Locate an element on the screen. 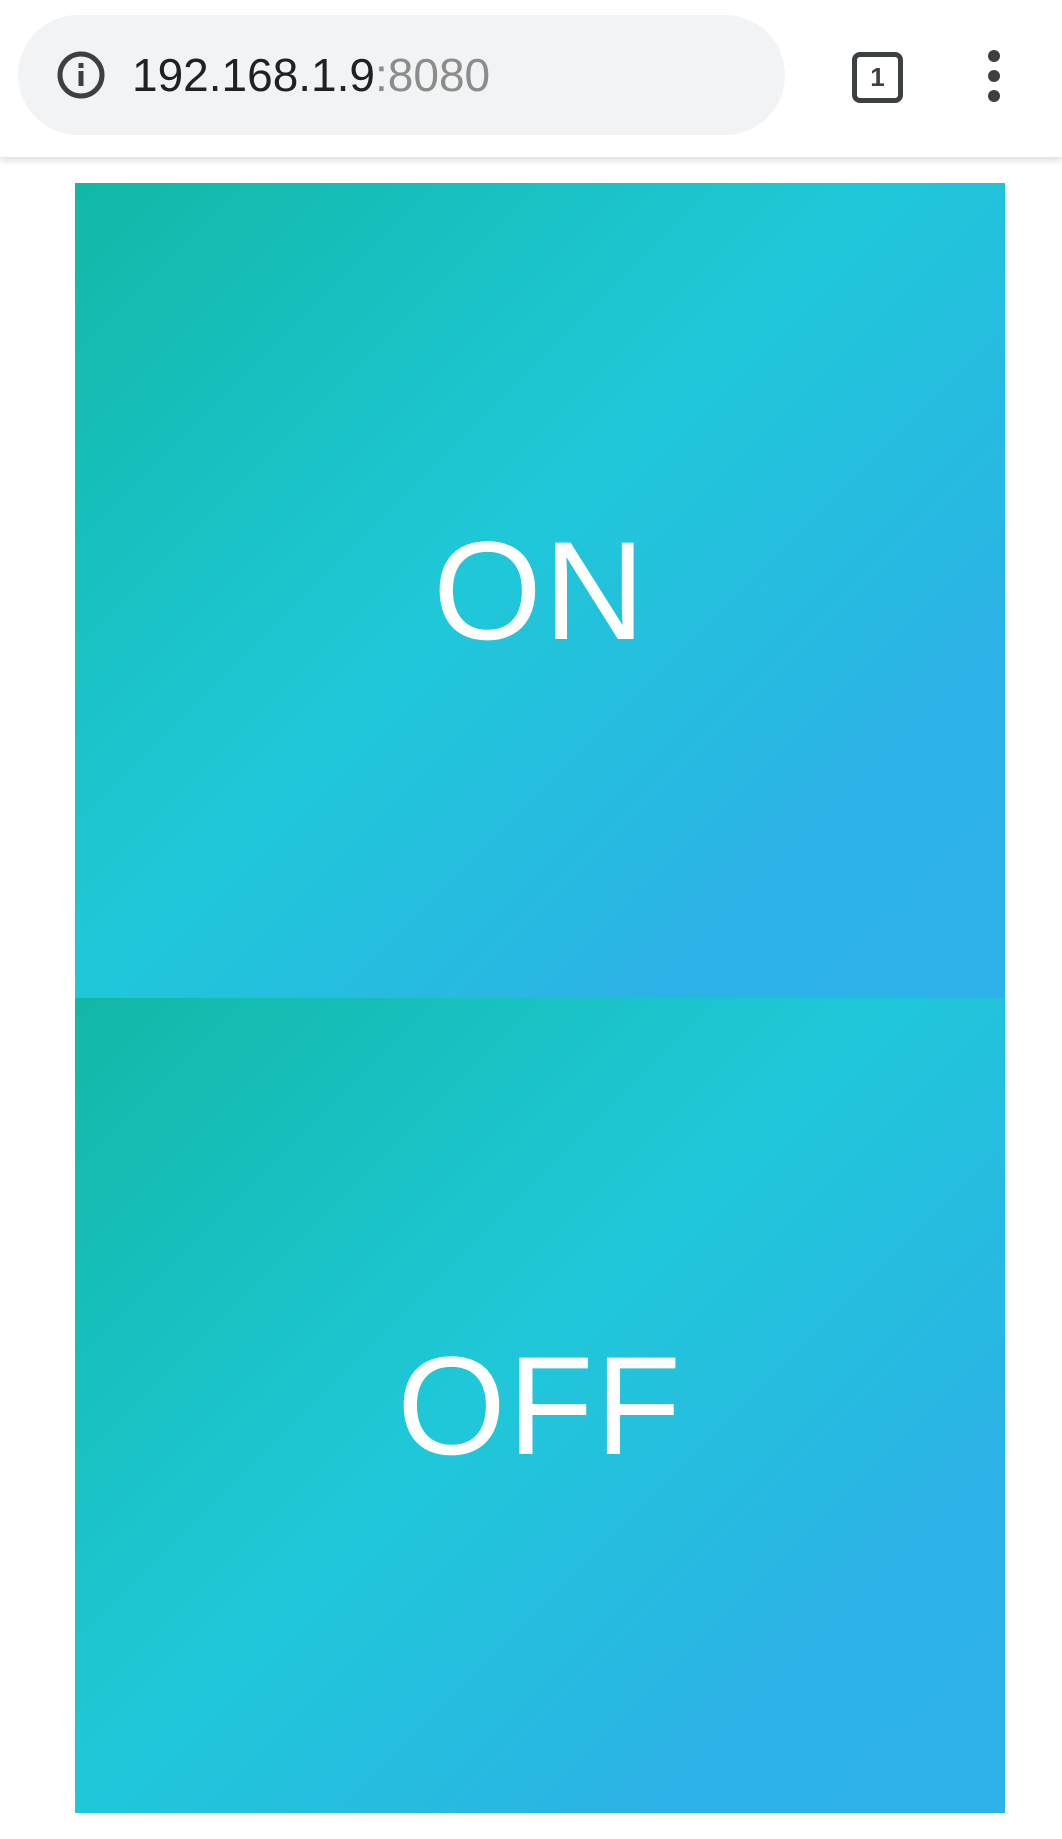 This screenshot has width=1062, height=1839. more-vert-icon is located at coordinates (995, 76).